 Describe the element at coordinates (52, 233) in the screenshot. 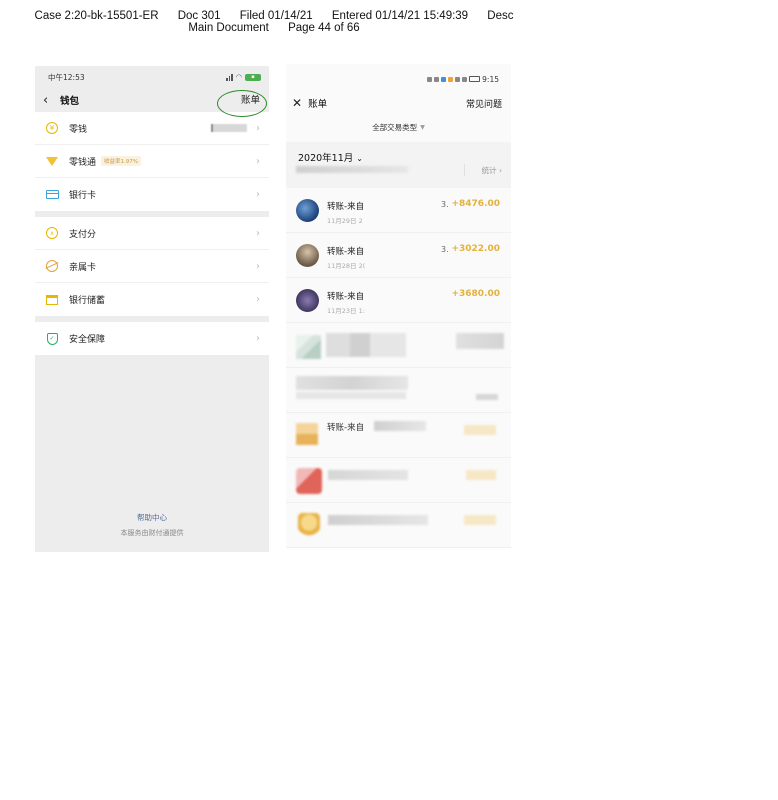

I see `score-icon: ∧` at that location.